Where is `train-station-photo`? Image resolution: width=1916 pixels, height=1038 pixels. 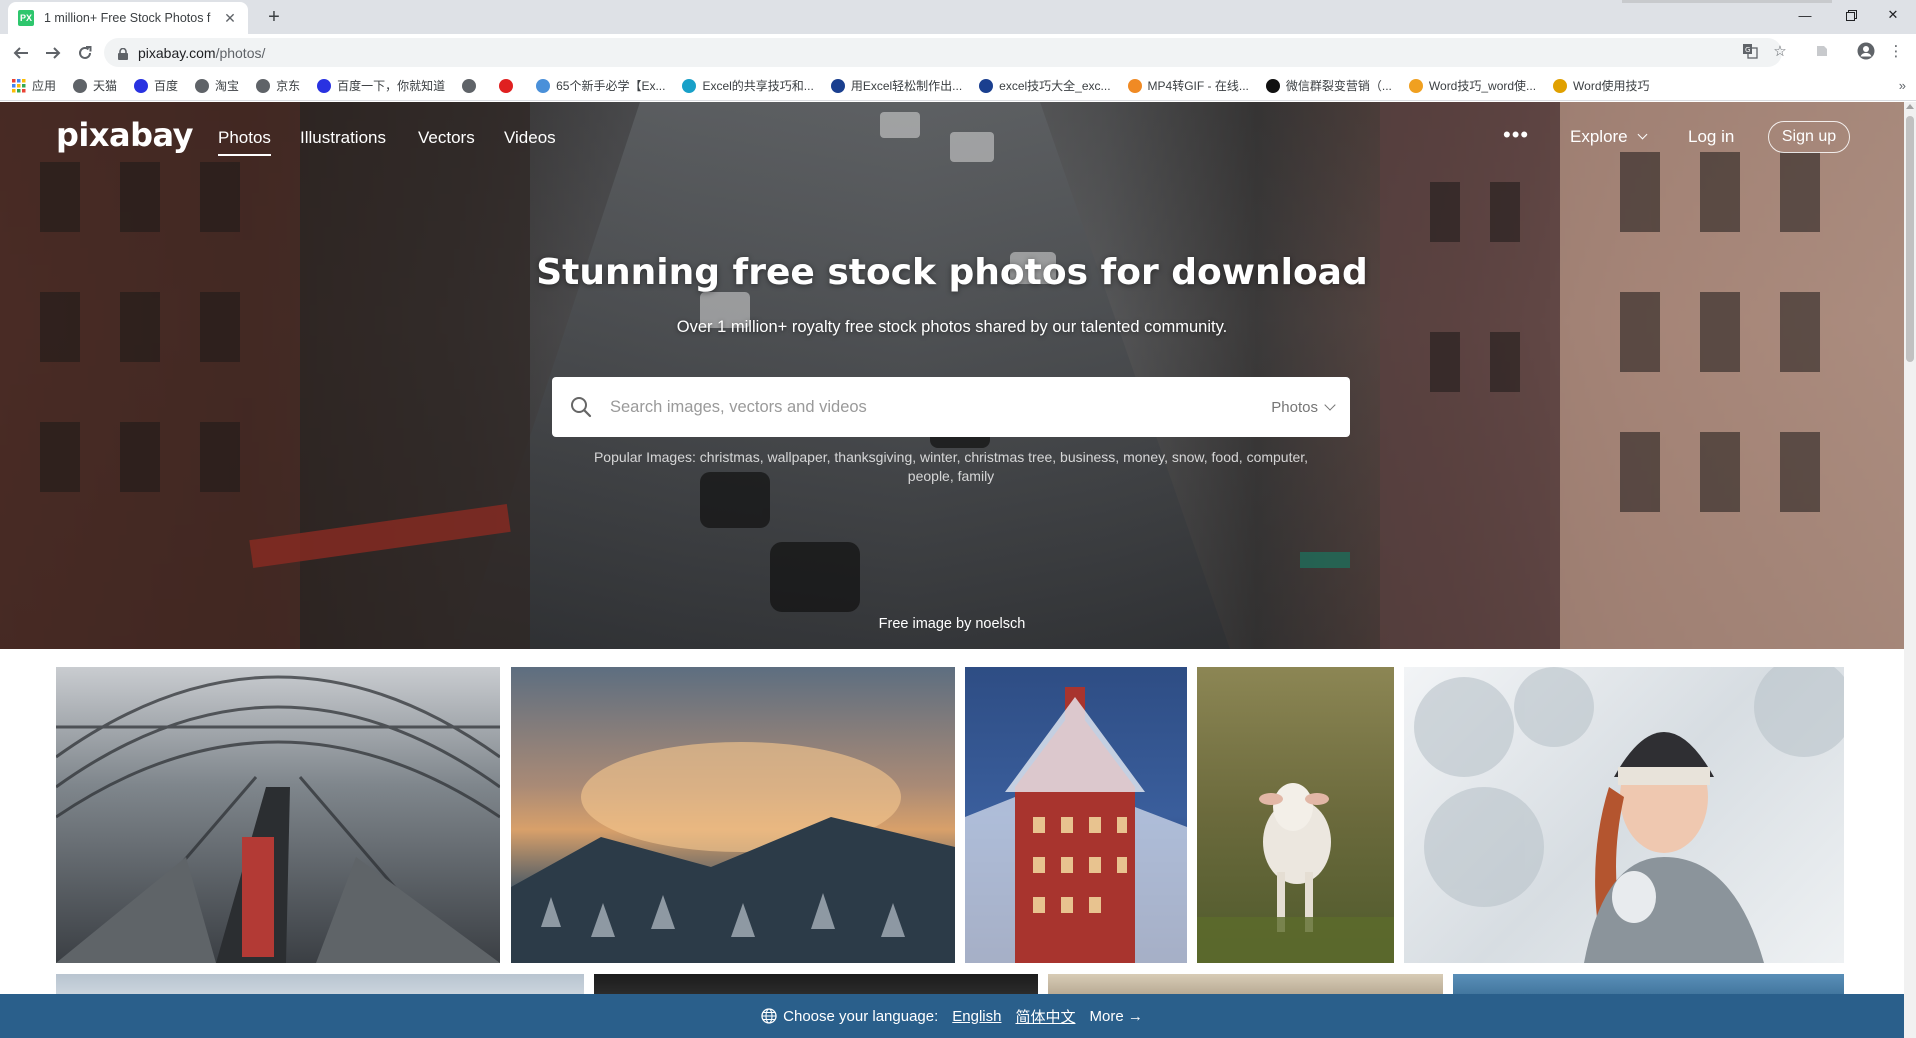 train-station-photo is located at coordinates (278, 815).